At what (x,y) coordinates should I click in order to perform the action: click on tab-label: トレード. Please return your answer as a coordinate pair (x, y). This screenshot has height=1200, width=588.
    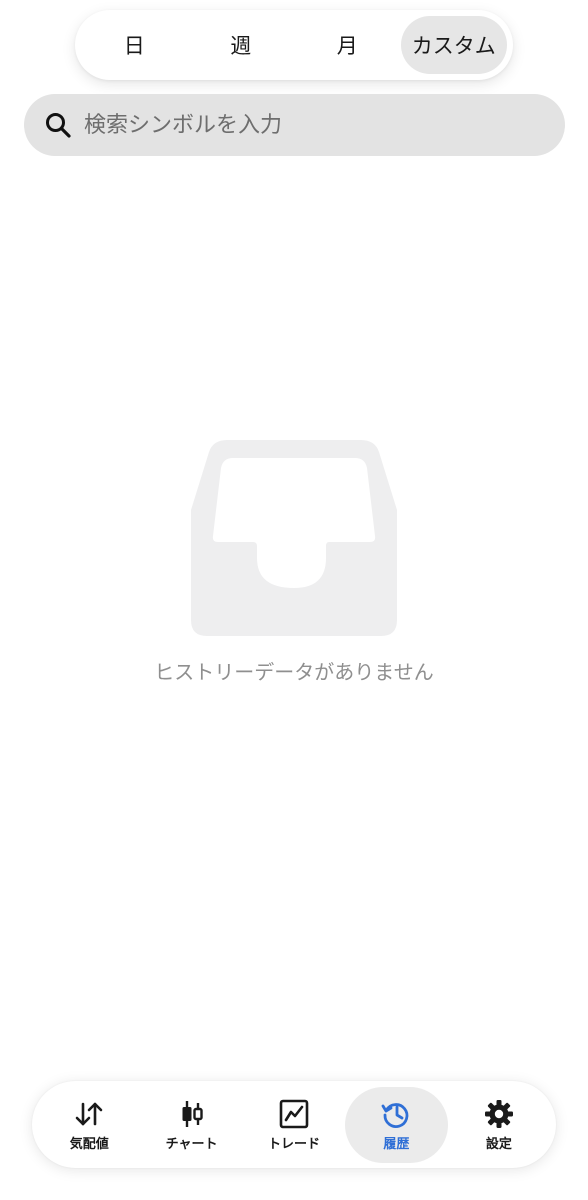
    Looking at the image, I should click on (294, 1144).